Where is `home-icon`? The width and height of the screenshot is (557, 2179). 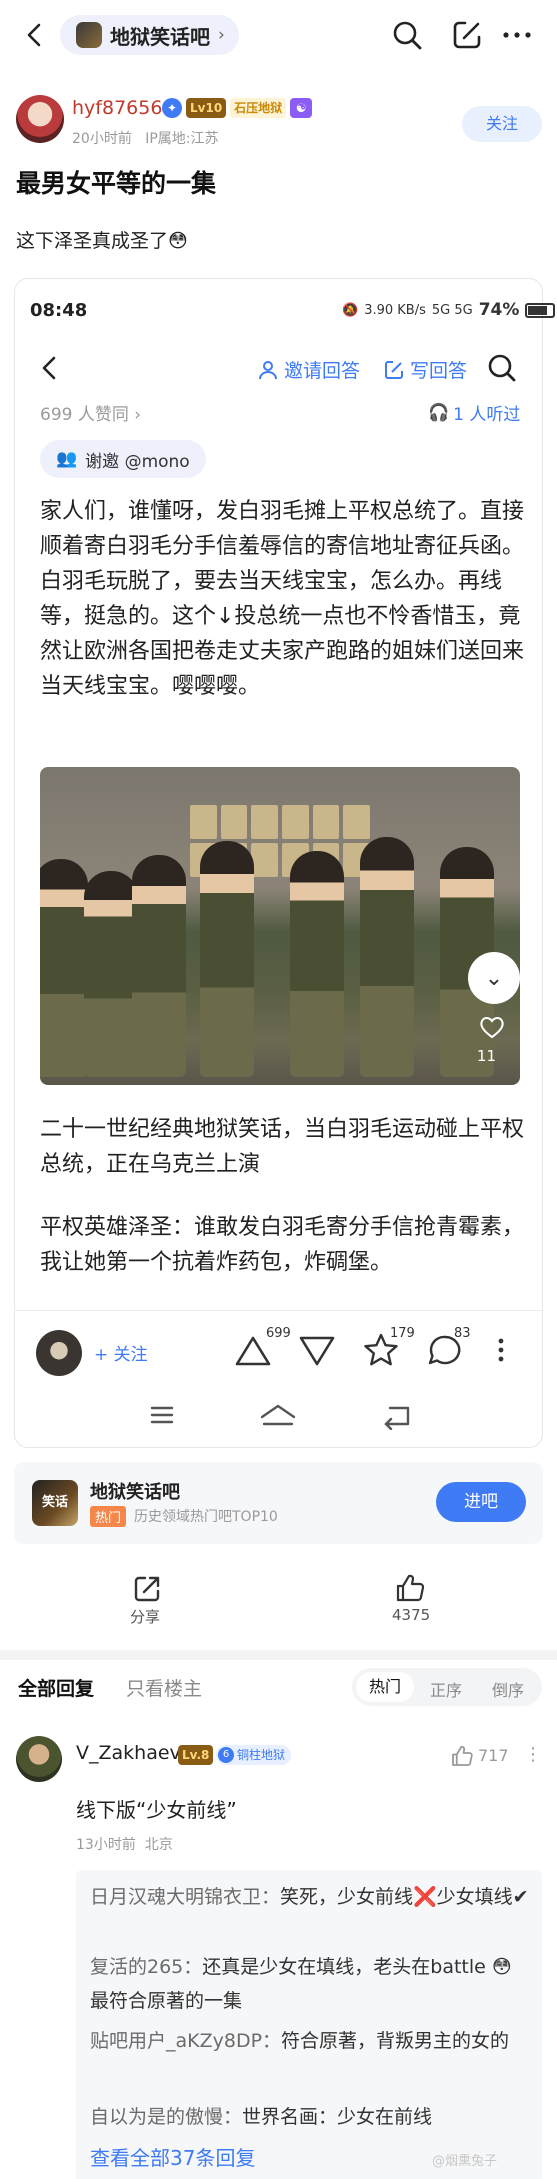
home-icon is located at coordinates (278, 1415).